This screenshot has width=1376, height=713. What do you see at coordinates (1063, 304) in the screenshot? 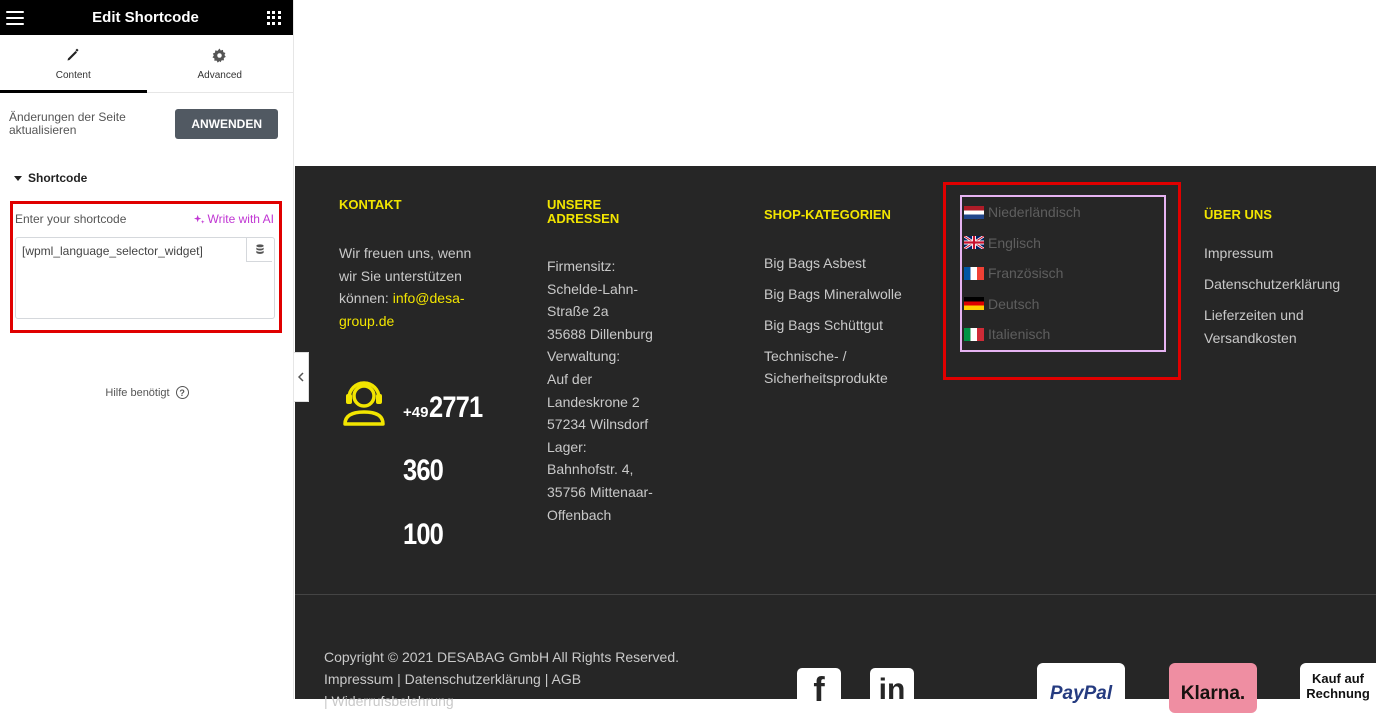
I see `language-item-de: Deutsch` at bounding box center [1063, 304].